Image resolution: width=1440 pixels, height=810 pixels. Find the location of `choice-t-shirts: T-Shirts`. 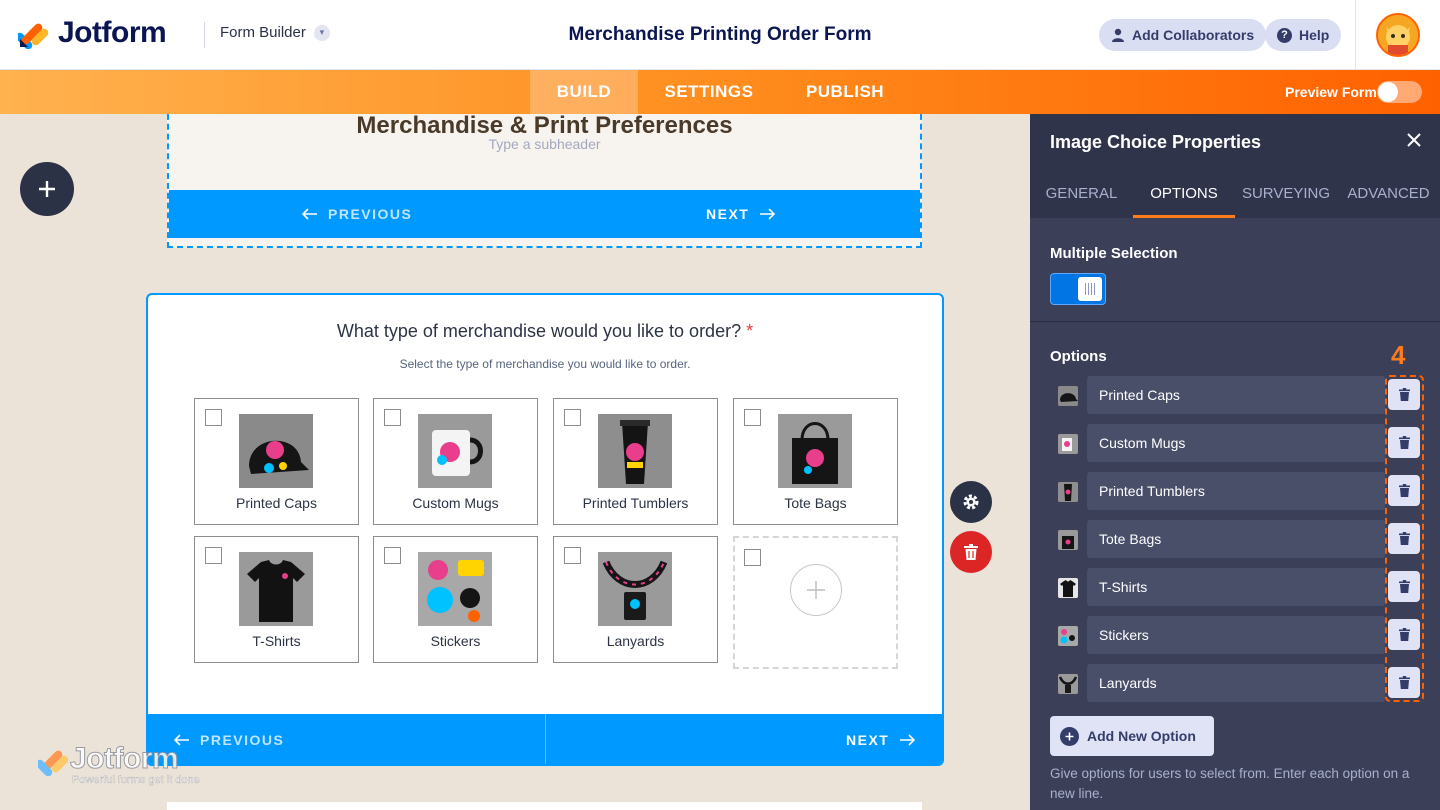

choice-t-shirts: T-Shirts is located at coordinates (276, 599).